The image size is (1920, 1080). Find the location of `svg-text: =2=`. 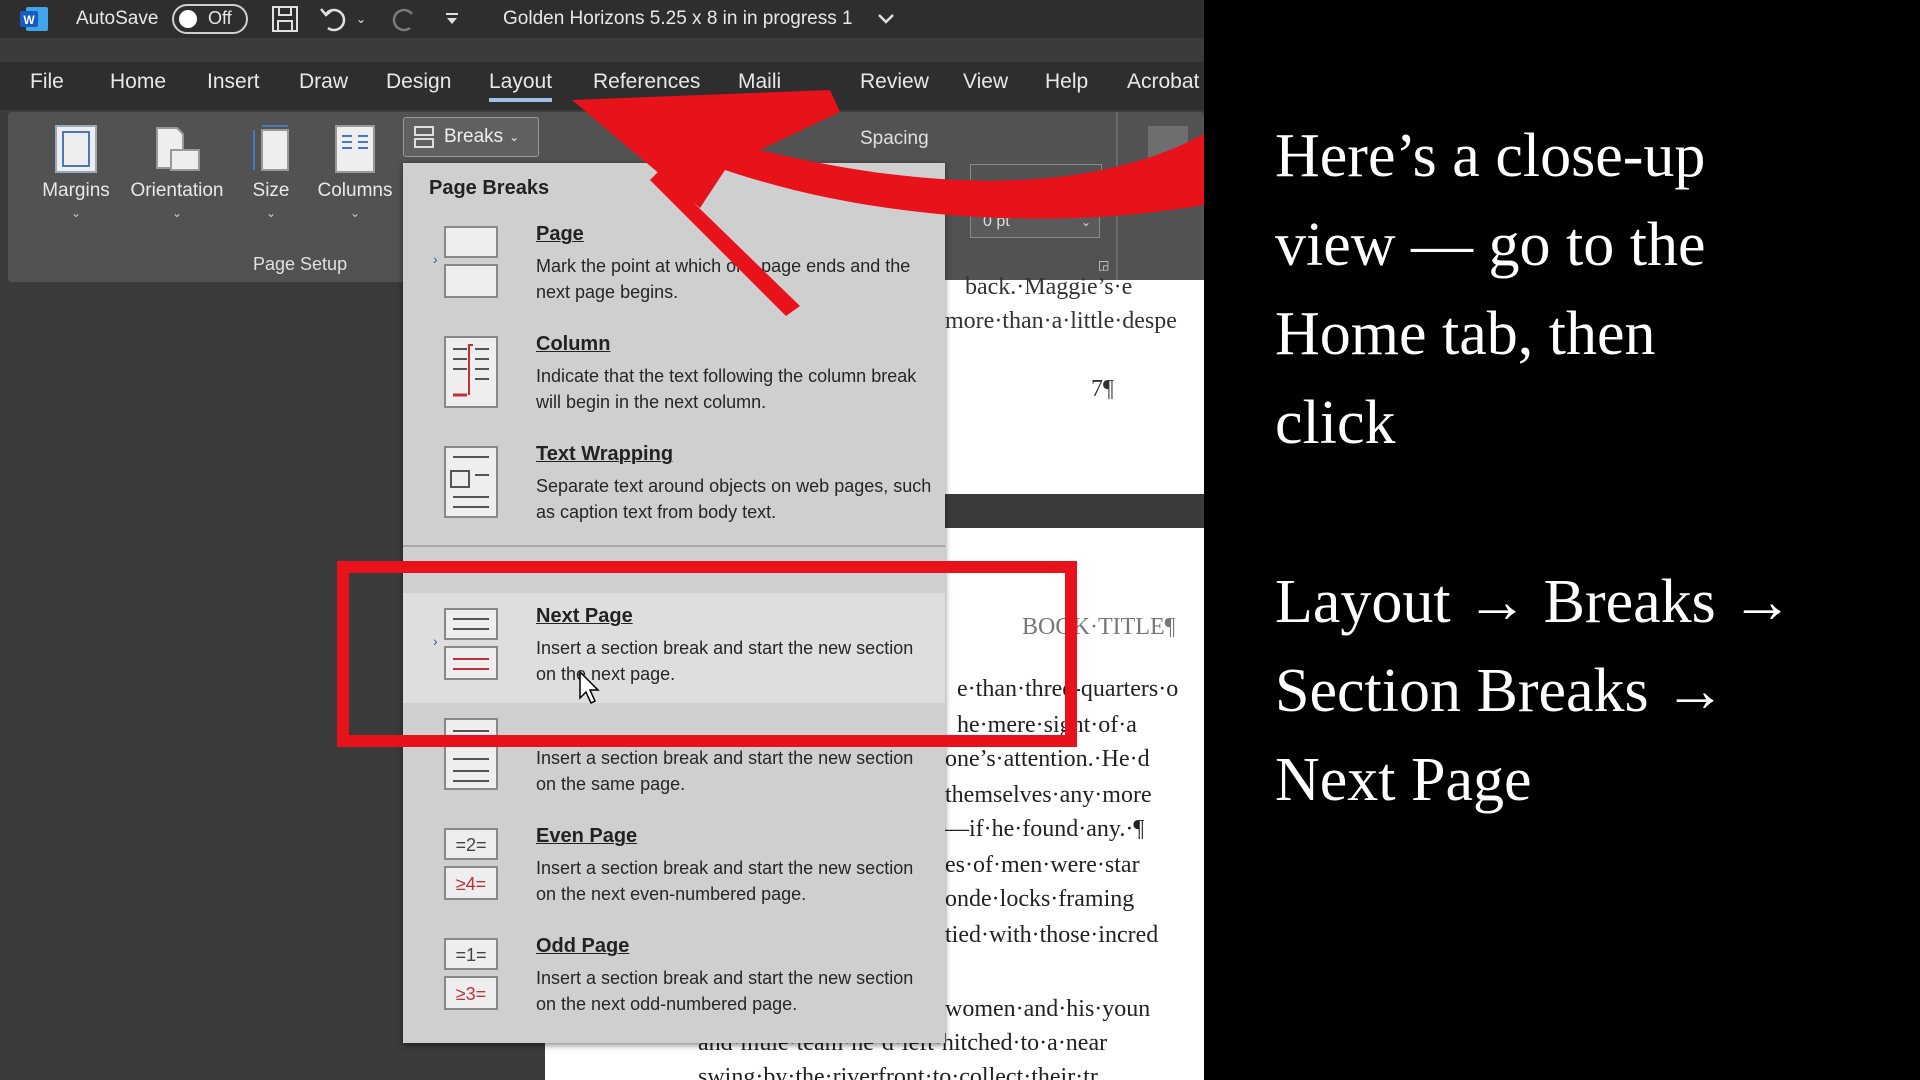

svg-text: =2= is located at coordinates (470, 845).